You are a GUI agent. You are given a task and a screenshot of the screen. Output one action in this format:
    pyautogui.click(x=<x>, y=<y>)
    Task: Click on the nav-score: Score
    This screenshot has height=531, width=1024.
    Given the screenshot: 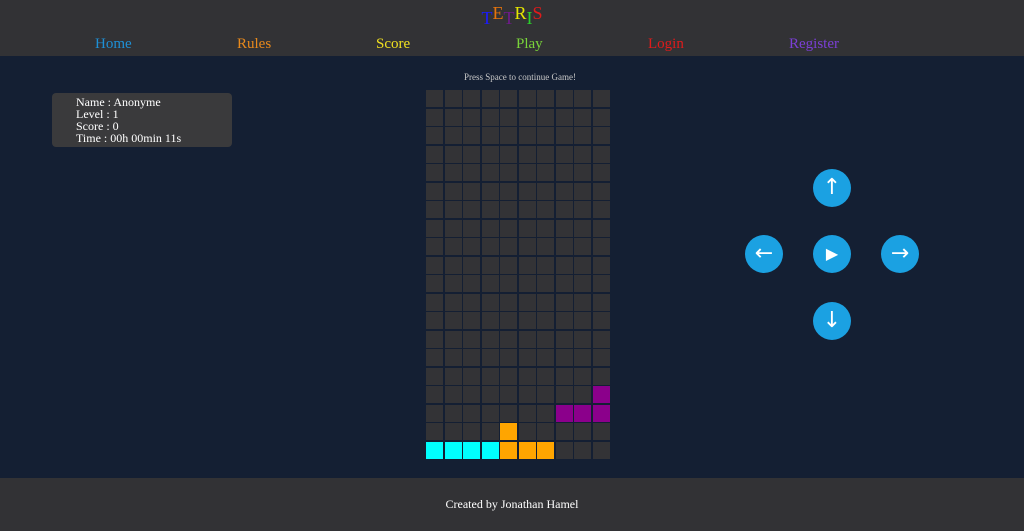 What is the action you would take?
    pyautogui.click(x=393, y=44)
    